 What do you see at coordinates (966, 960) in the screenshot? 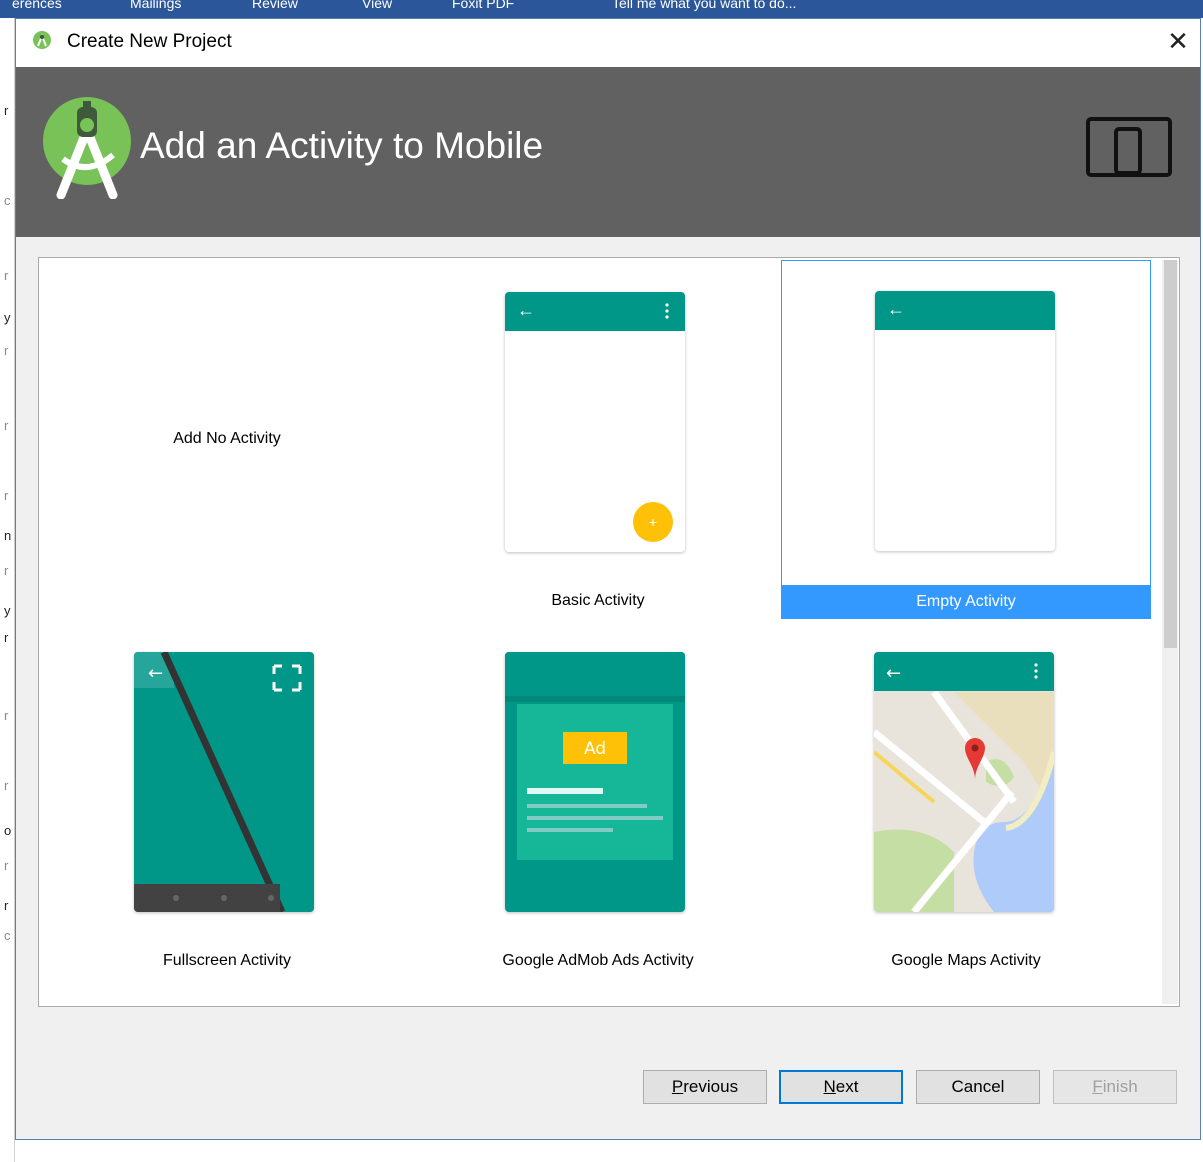
I see `template-label: Google Maps Activity` at bounding box center [966, 960].